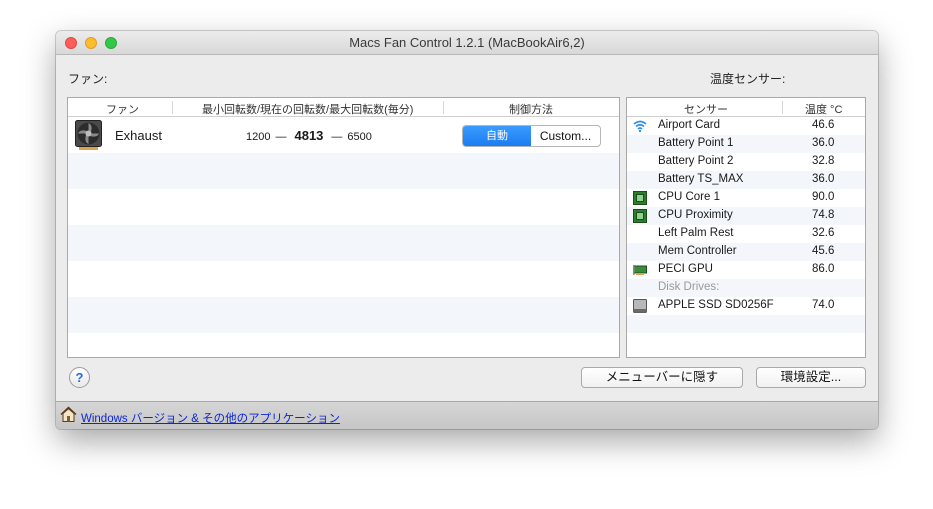 The width and height of the screenshot is (933, 509). I want to click on column-sensor: センサー, so click(706, 109).